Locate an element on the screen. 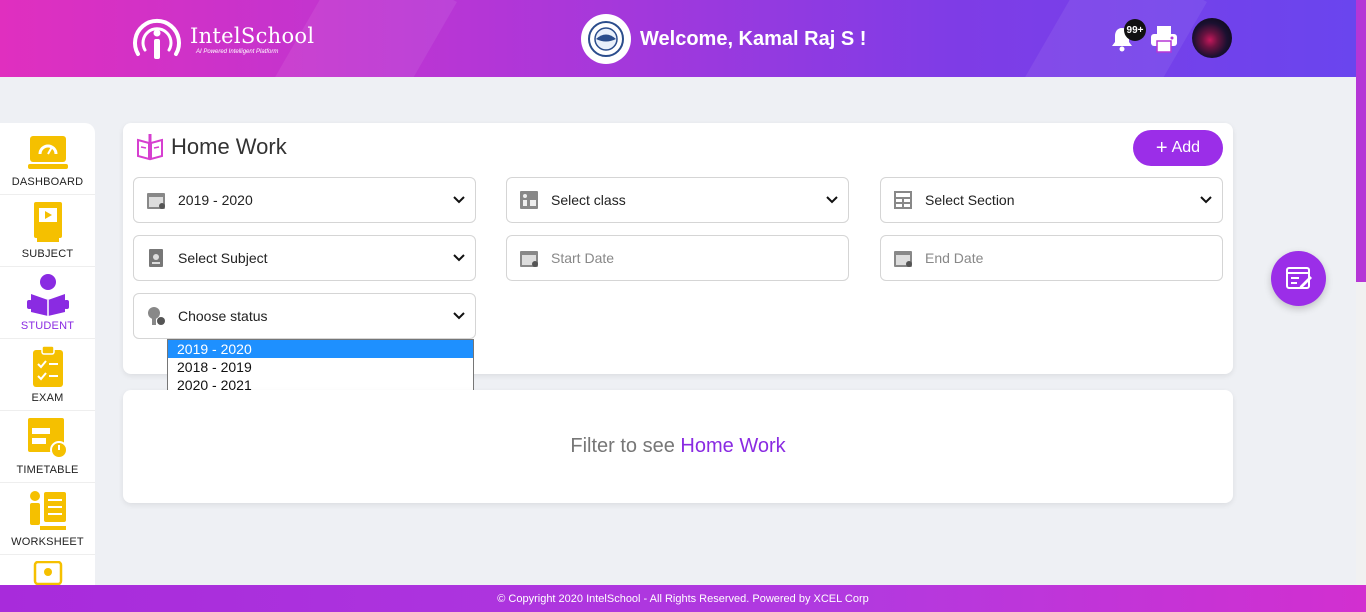  page-title: Home Work is located at coordinates (229, 146).